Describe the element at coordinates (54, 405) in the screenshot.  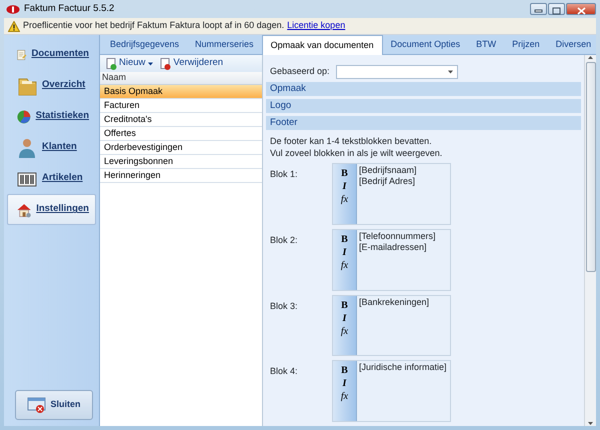
I see `close-app-button: Sluiten` at that location.